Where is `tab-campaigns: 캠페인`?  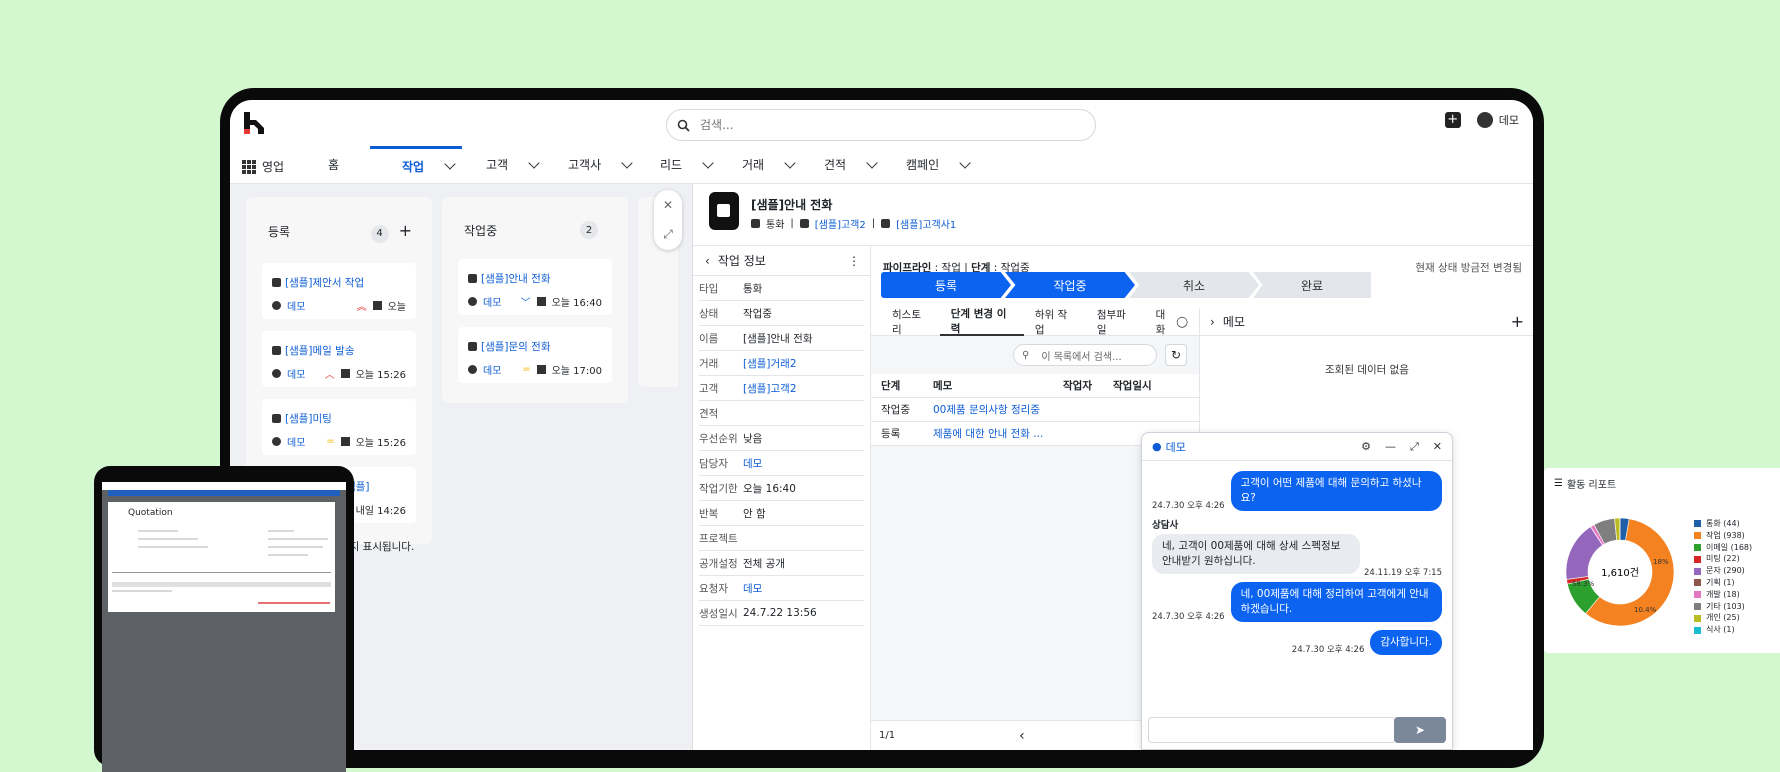
tab-campaigns: 캠페인 is located at coordinates (937, 164).